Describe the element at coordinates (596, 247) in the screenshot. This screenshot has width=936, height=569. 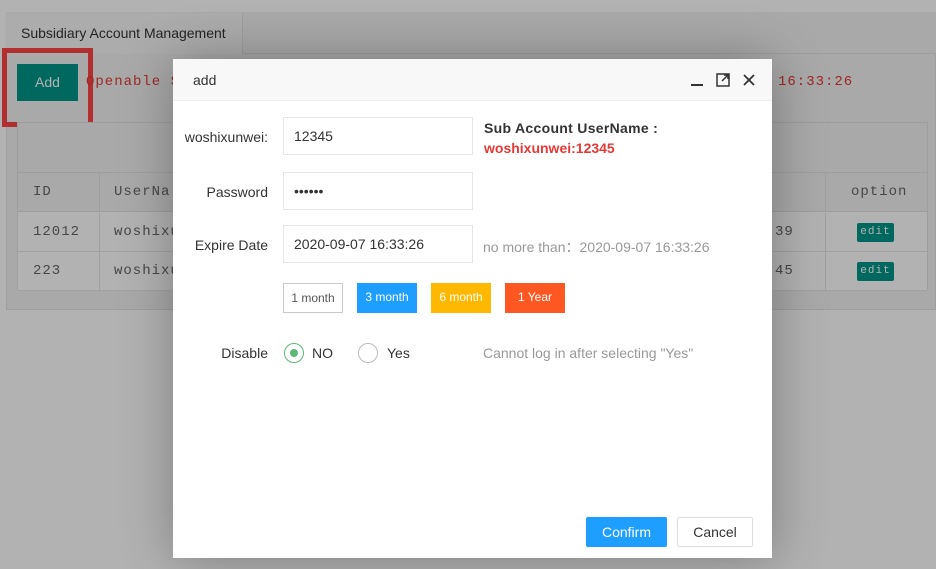
I see `expire-hint: no more than：2020-09-07 16:33:26` at that location.